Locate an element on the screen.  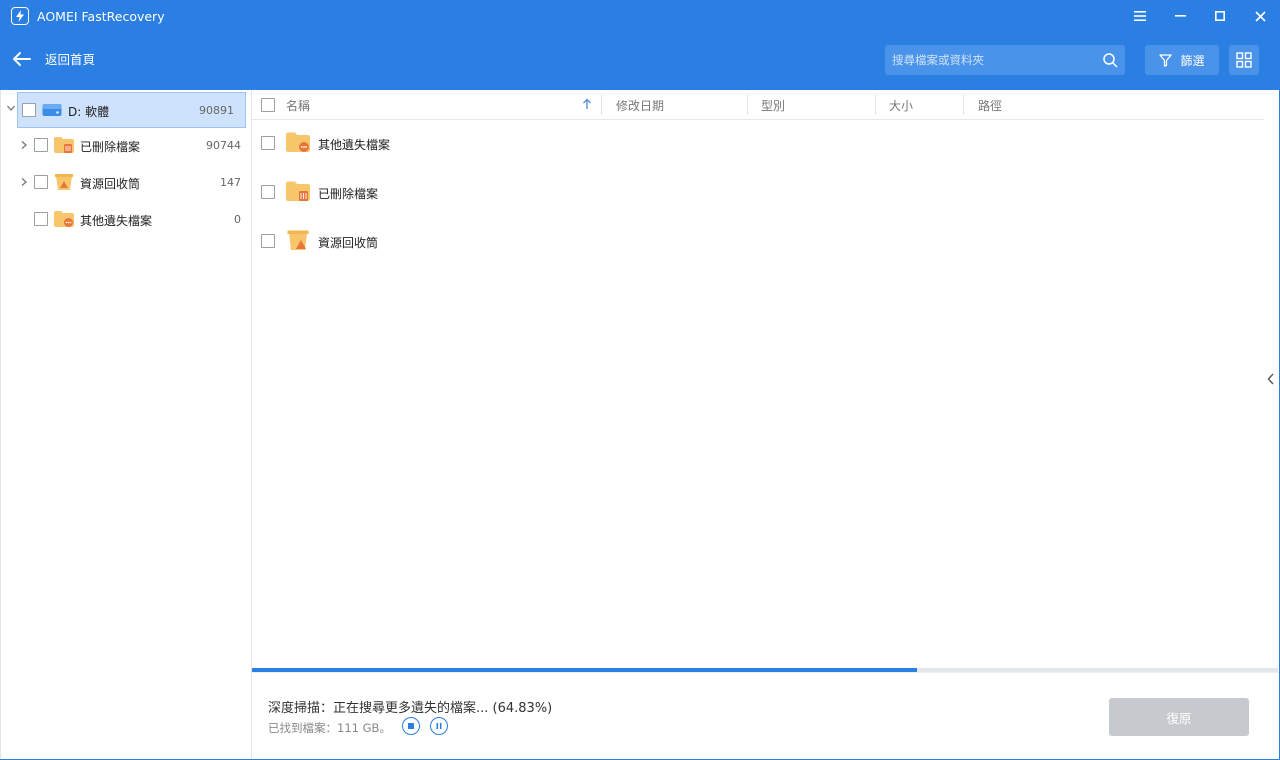
search-input is located at coordinates (990, 60).